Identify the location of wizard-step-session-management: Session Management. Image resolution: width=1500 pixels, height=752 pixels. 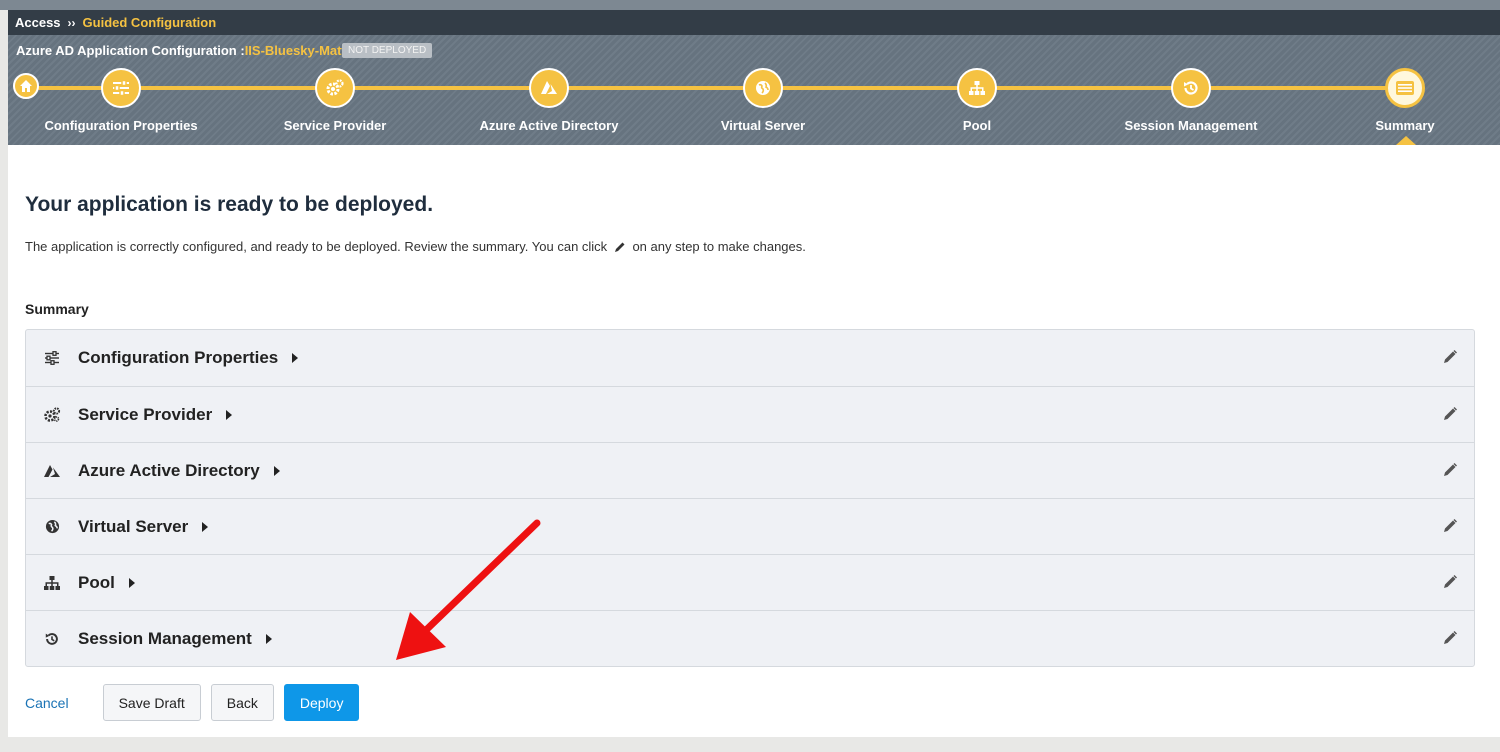
(1191, 100).